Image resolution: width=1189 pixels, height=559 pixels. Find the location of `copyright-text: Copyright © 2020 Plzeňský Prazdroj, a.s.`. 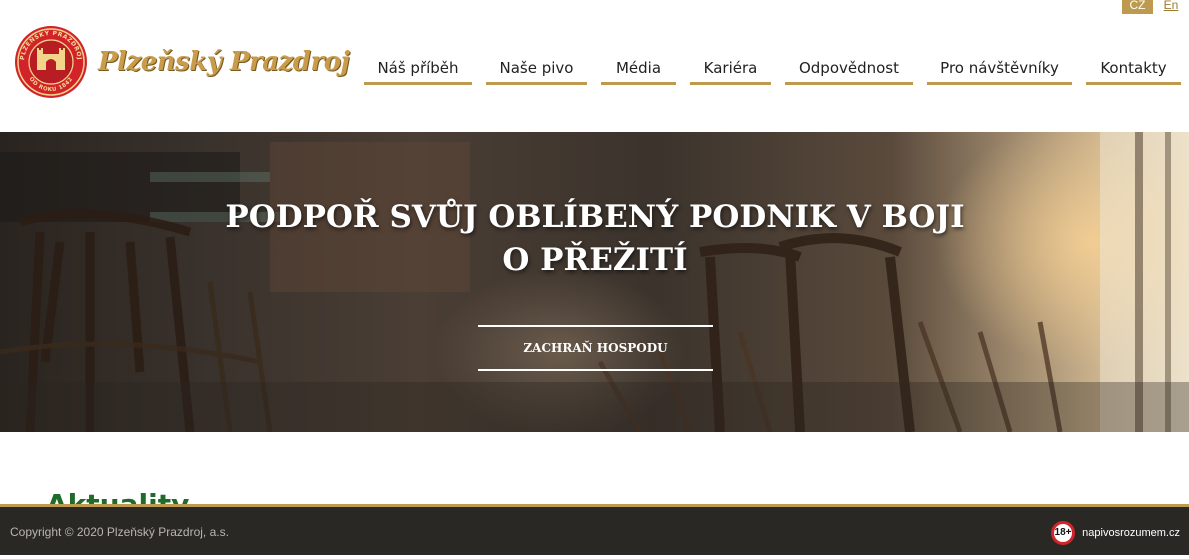

copyright-text: Copyright © 2020 Plzeňský Prazdroj, a.s. is located at coordinates (119, 532).